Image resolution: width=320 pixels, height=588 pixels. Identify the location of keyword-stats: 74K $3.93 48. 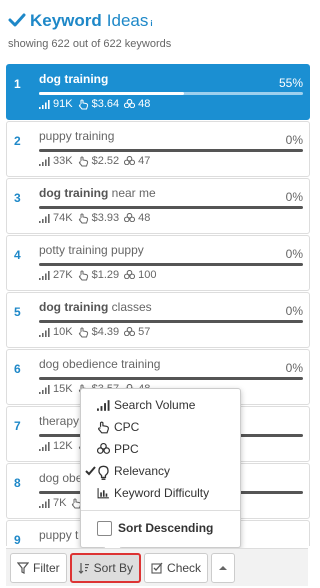
(94, 218).